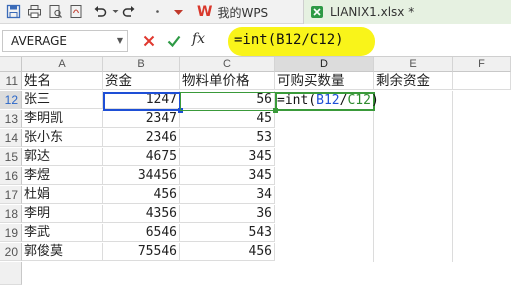 The height and width of the screenshot is (285, 511). Describe the element at coordinates (174, 41) in the screenshot. I see `confirm-edit-icon` at that location.